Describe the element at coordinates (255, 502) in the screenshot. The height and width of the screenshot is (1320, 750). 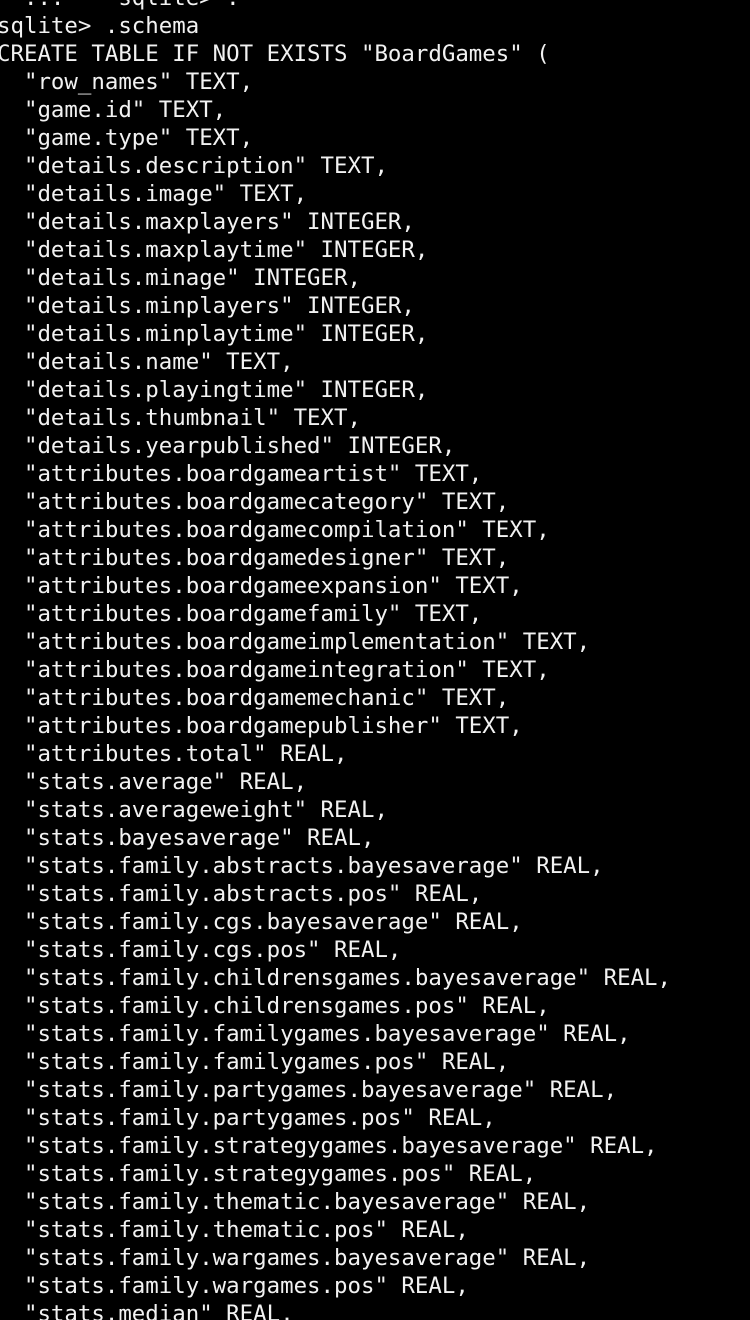
I see `terminal-line: "attributes.boardgamecategory" TEXT,` at that location.